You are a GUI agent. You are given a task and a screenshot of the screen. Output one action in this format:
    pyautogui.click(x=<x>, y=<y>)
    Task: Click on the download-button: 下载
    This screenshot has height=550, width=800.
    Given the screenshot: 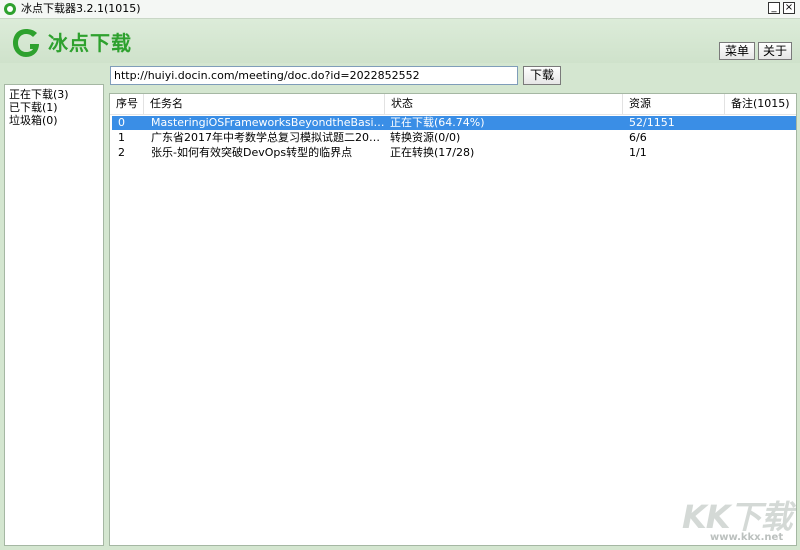 What is the action you would take?
    pyautogui.click(x=542, y=75)
    